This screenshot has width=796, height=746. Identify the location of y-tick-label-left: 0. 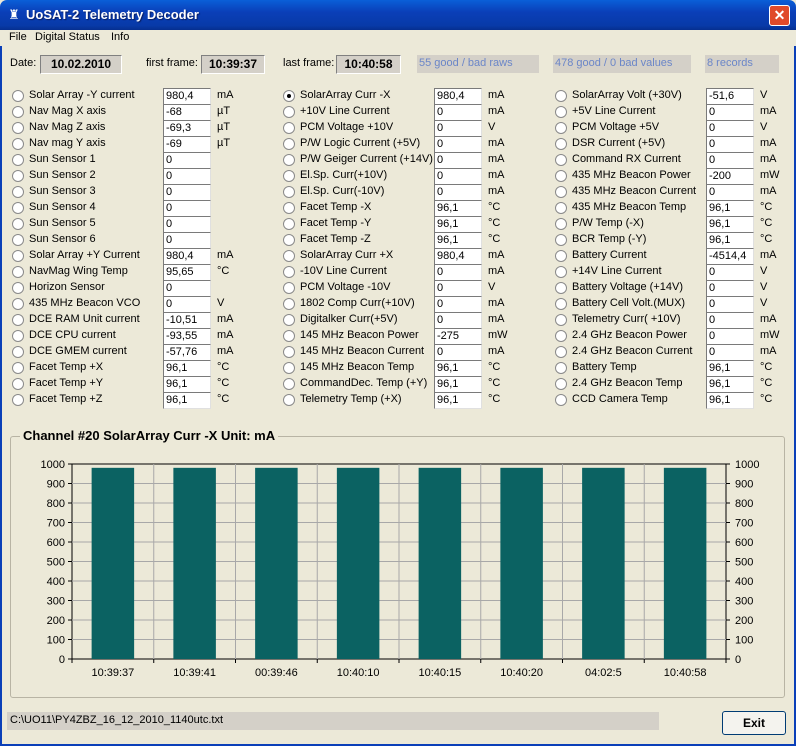
(62, 660).